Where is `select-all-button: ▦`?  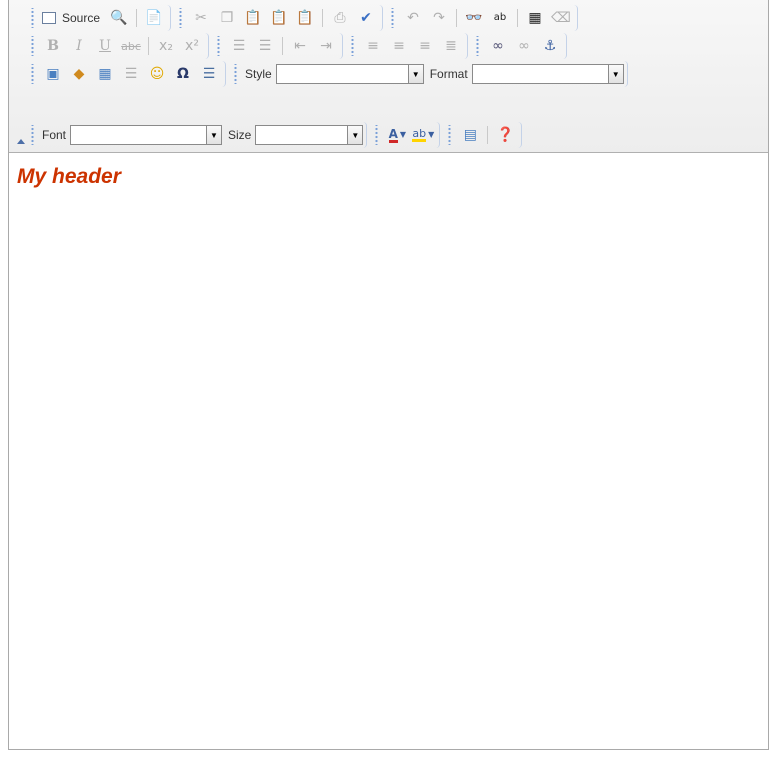 select-all-button: ▦ is located at coordinates (535, 18).